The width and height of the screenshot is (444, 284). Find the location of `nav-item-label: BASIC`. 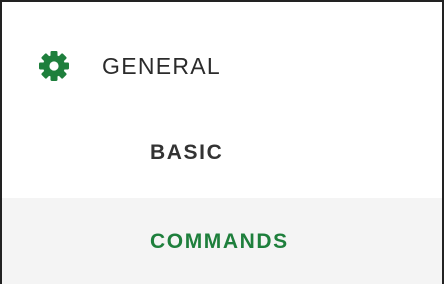

nav-item-label: BASIC is located at coordinates (187, 152).